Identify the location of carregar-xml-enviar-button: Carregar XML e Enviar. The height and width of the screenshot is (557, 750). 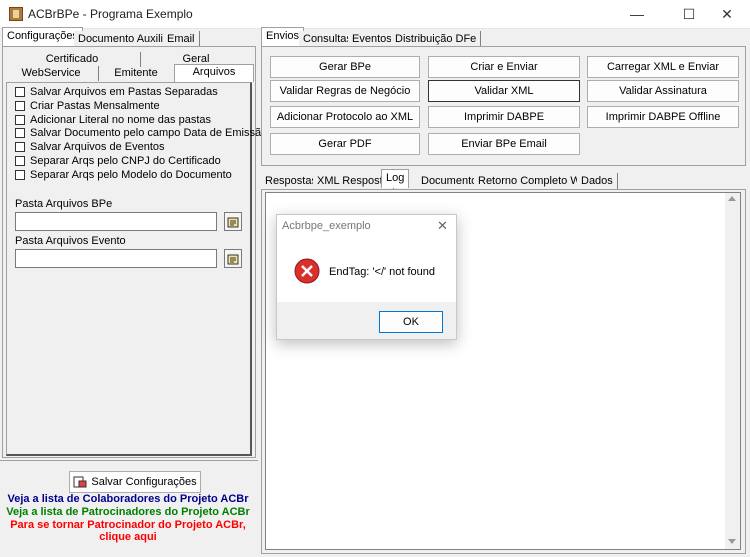
(663, 67).